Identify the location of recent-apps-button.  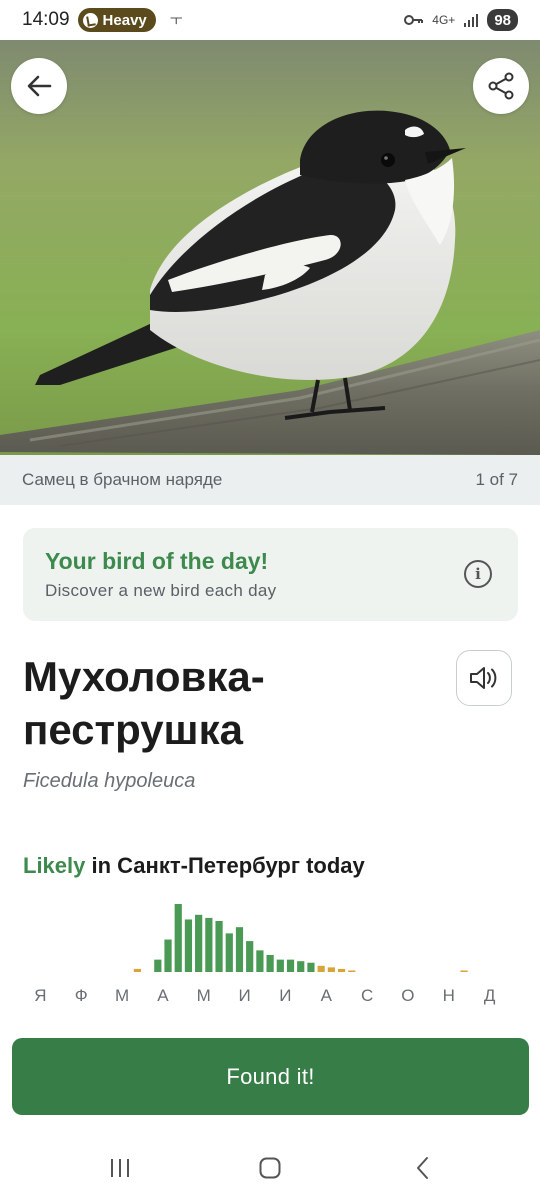
(120, 1168).